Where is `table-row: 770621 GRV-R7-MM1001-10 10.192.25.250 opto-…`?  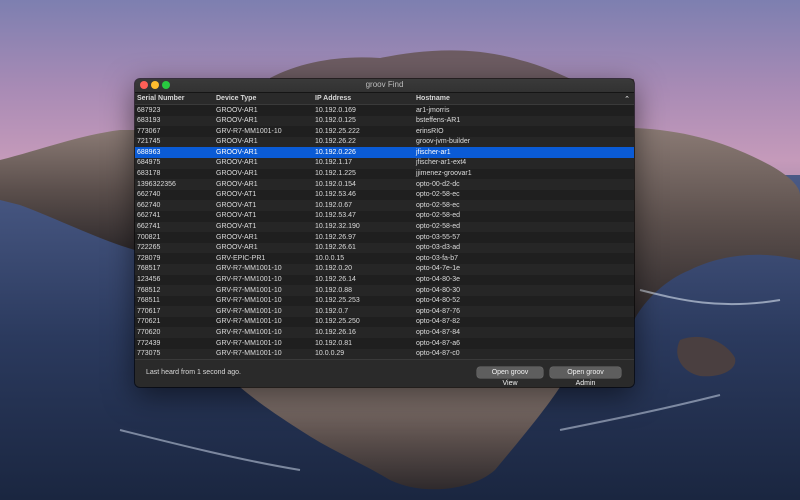 table-row: 770621 GRV-R7-MM1001-10 10.192.25.250 opto-… is located at coordinates (384, 322).